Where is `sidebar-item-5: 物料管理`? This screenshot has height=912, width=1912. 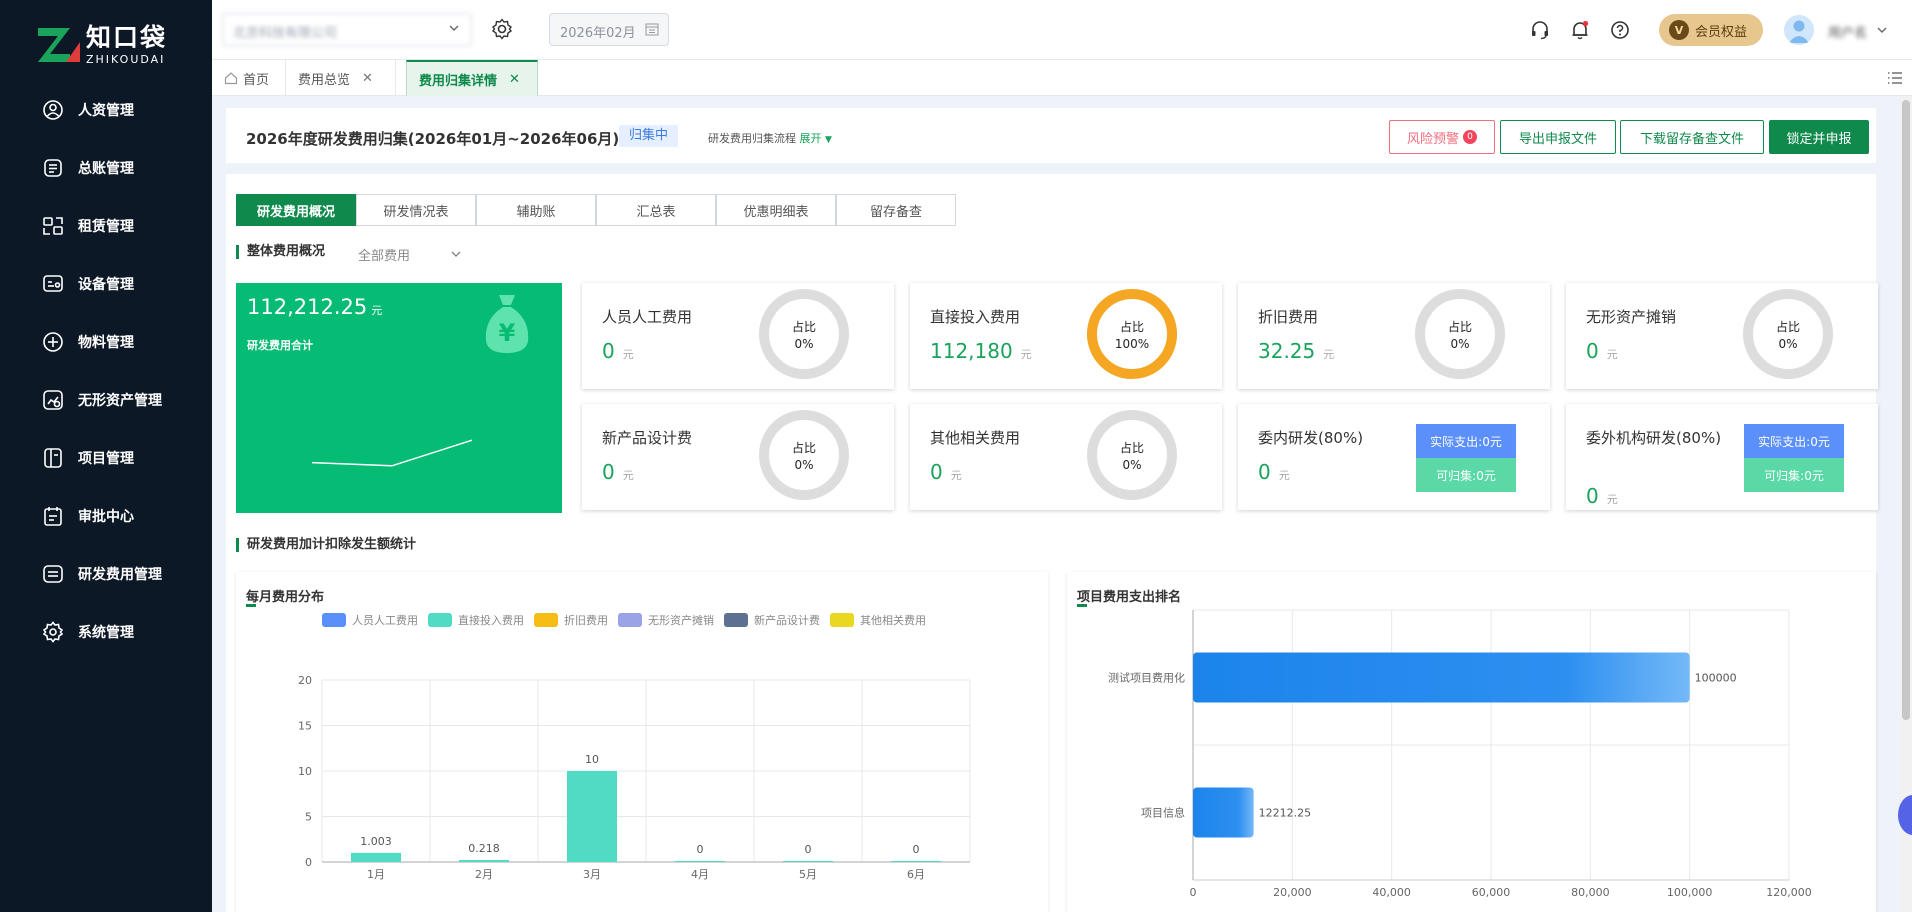 sidebar-item-5: 物料管理 is located at coordinates (106, 342).